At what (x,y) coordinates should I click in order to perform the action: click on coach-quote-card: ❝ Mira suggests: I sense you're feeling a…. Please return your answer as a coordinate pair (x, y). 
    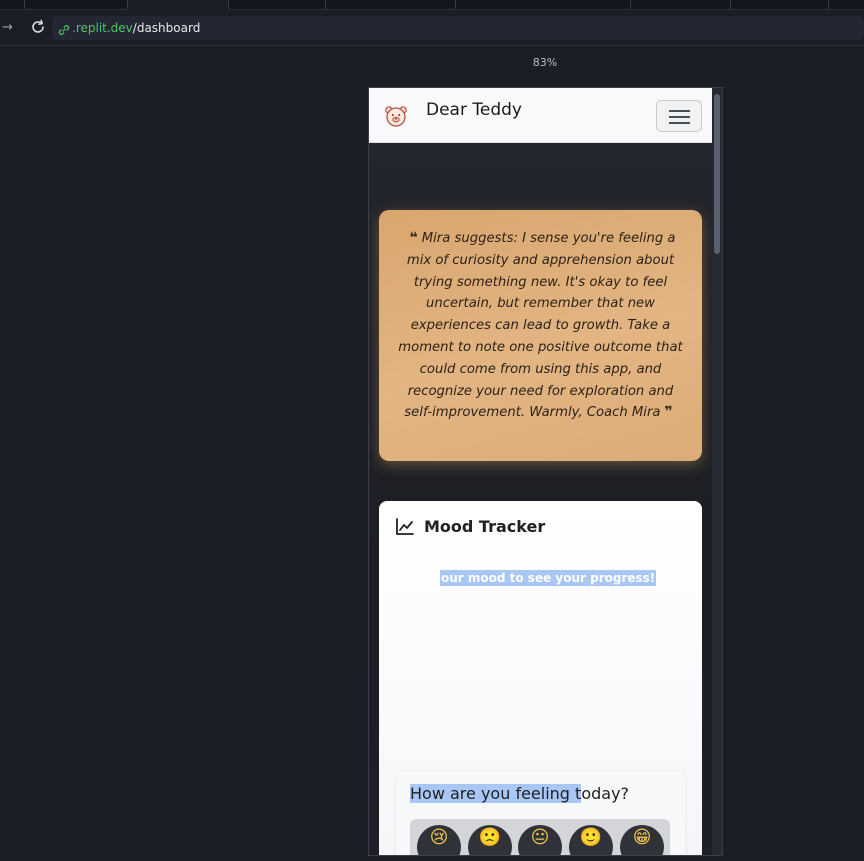
    Looking at the image, I should click on (540, 335).